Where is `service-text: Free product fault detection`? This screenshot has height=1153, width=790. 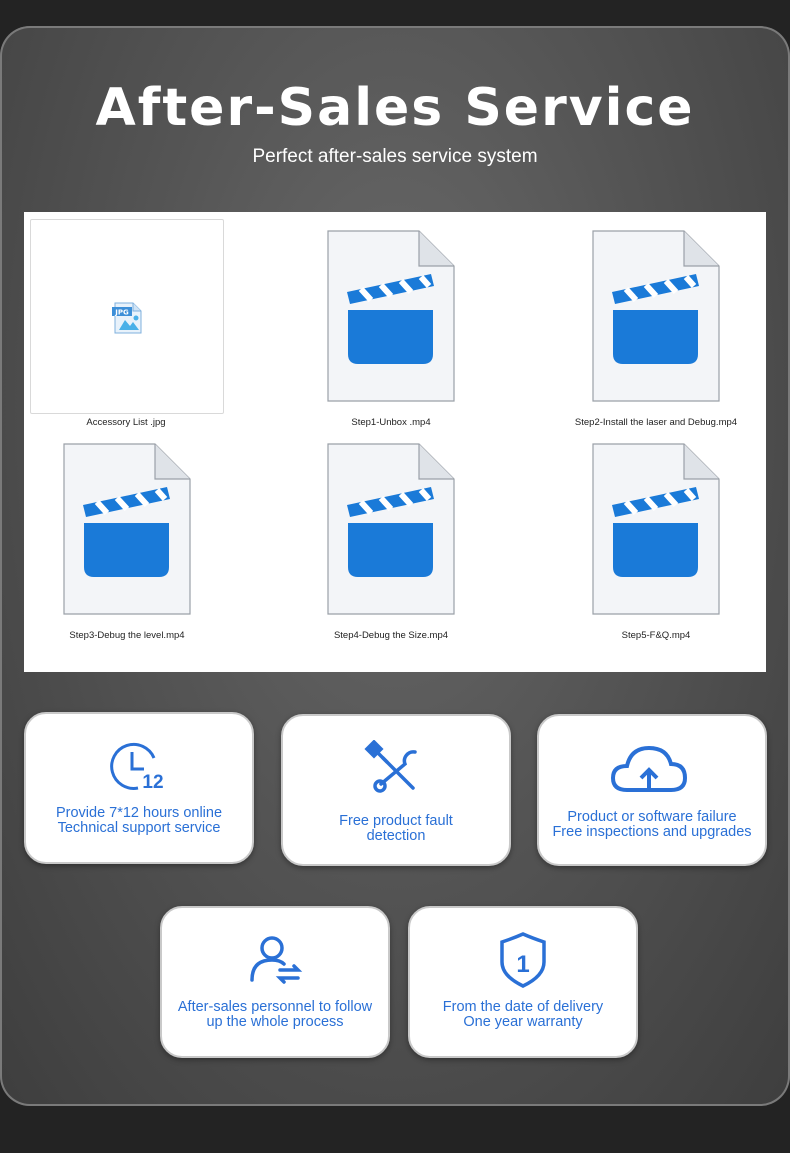
service-text: Free product fault detection is located at coordinates (396, 828).